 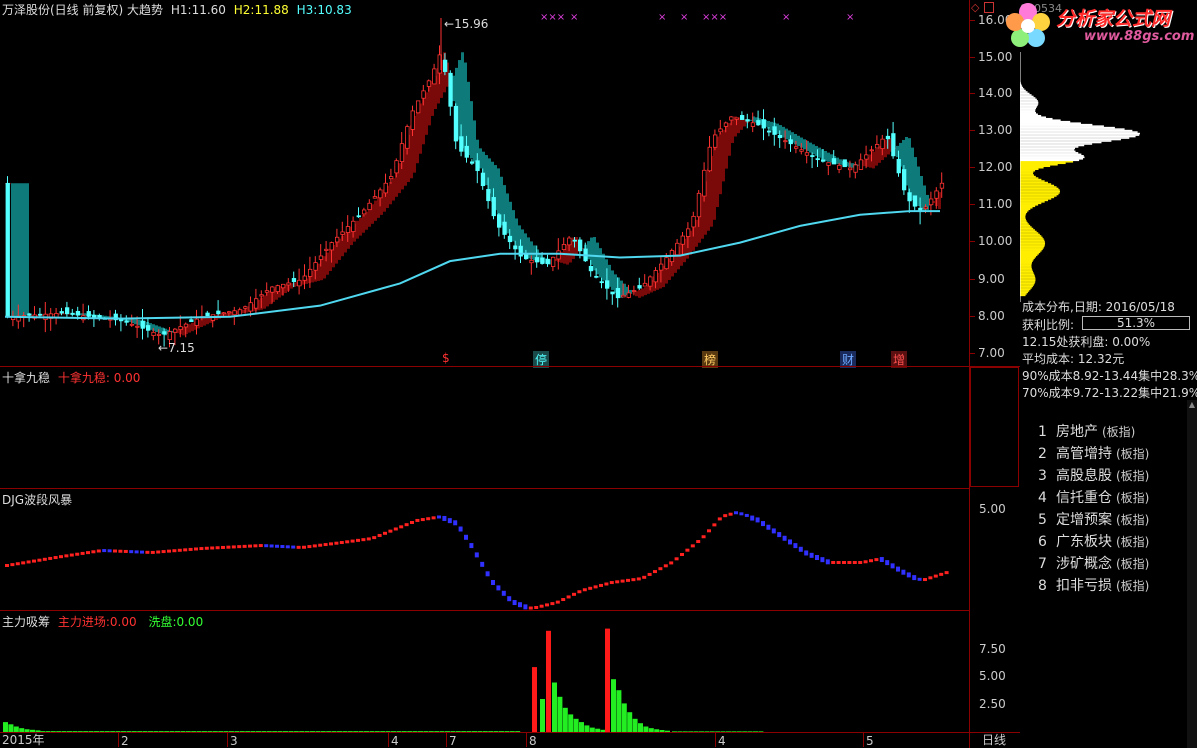 What do you see at coordinates (1093, 563) in the screenshot?
I see `sector-item: 7 涉矿概念 (板指)` at bounding box center [1093, 563].